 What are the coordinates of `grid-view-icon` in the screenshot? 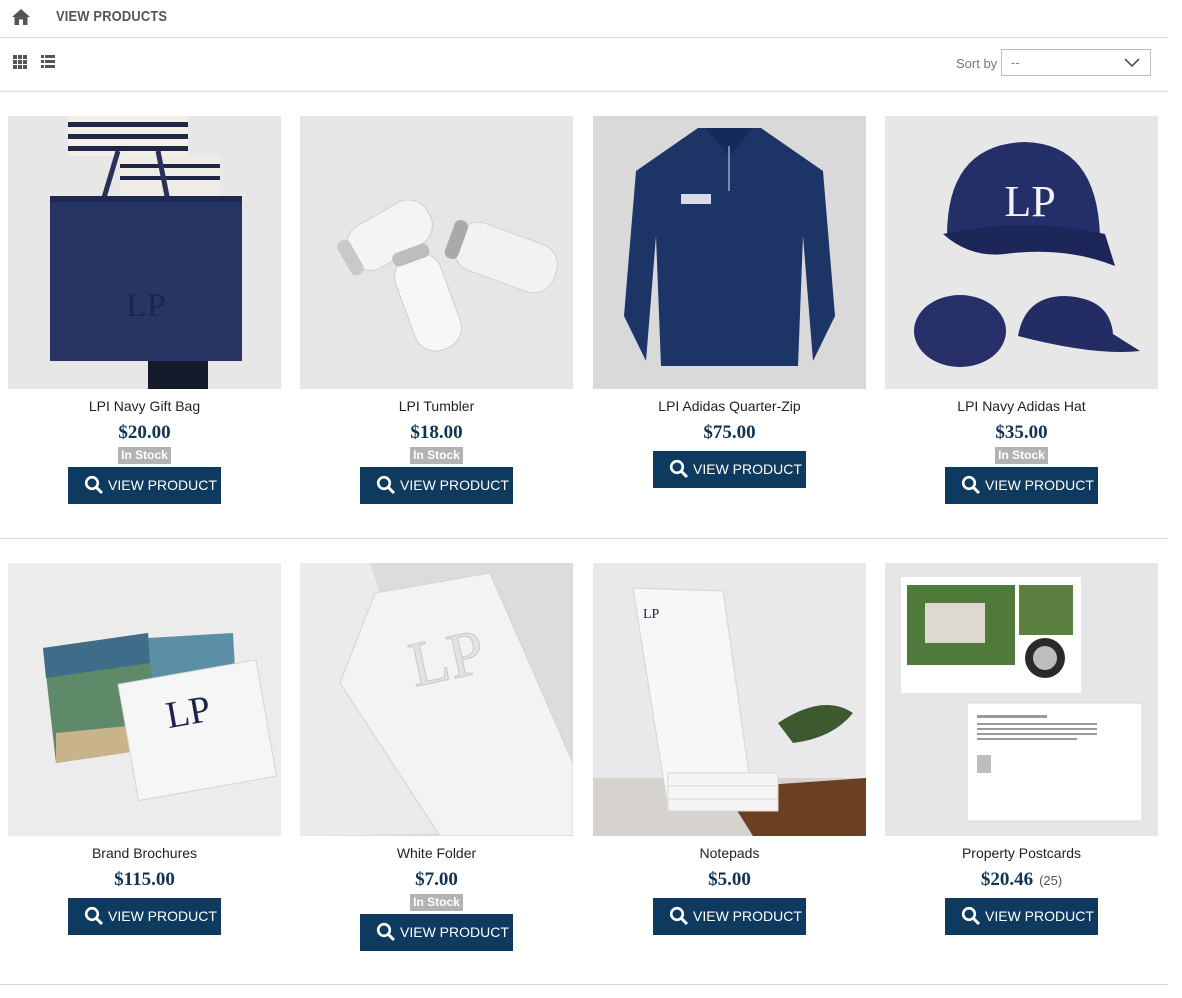 It's located at (20, 62).